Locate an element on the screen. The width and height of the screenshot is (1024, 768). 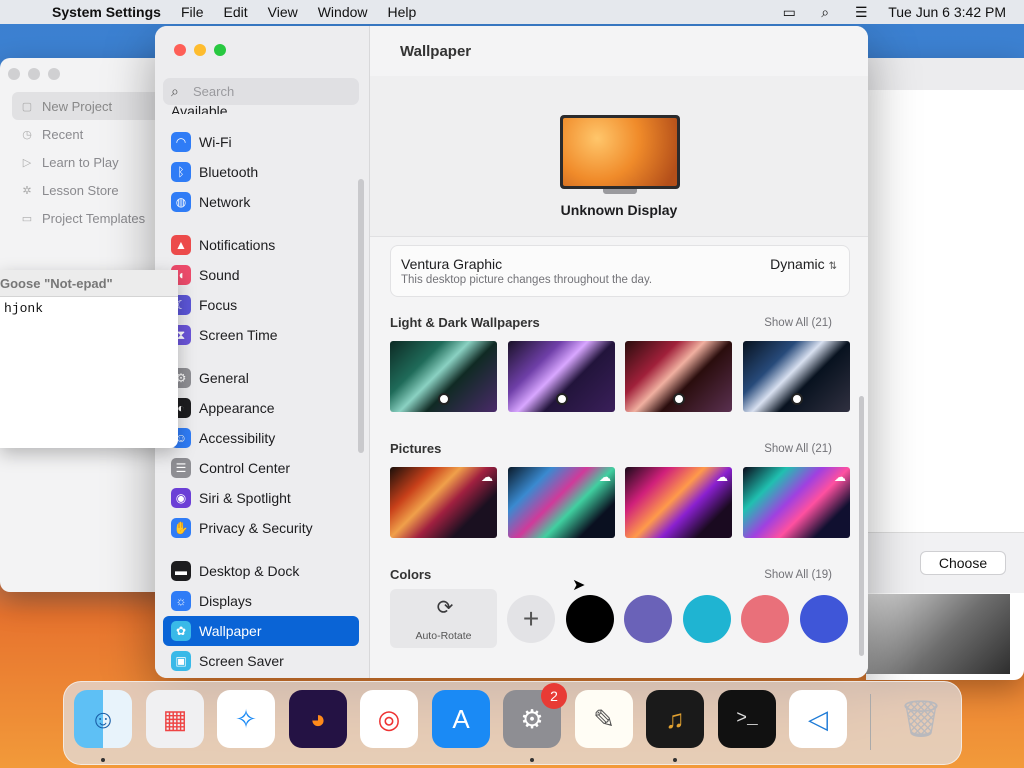
vscode-icon: ◁ is located at coordinates (818, 719).